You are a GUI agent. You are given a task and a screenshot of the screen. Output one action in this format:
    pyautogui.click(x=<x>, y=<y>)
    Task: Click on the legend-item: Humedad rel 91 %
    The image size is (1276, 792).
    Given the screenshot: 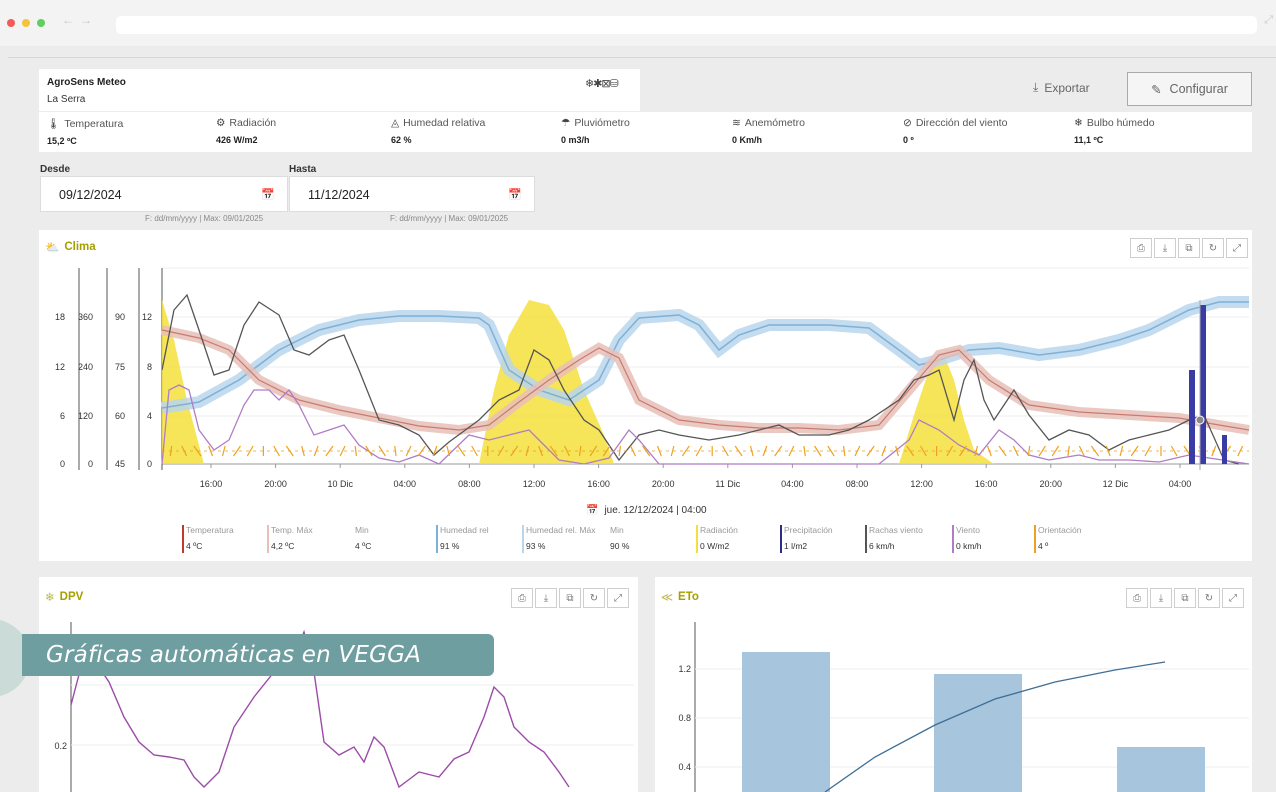 What is the action you would take?
    pyautogui.click(x=462, y=539)
    